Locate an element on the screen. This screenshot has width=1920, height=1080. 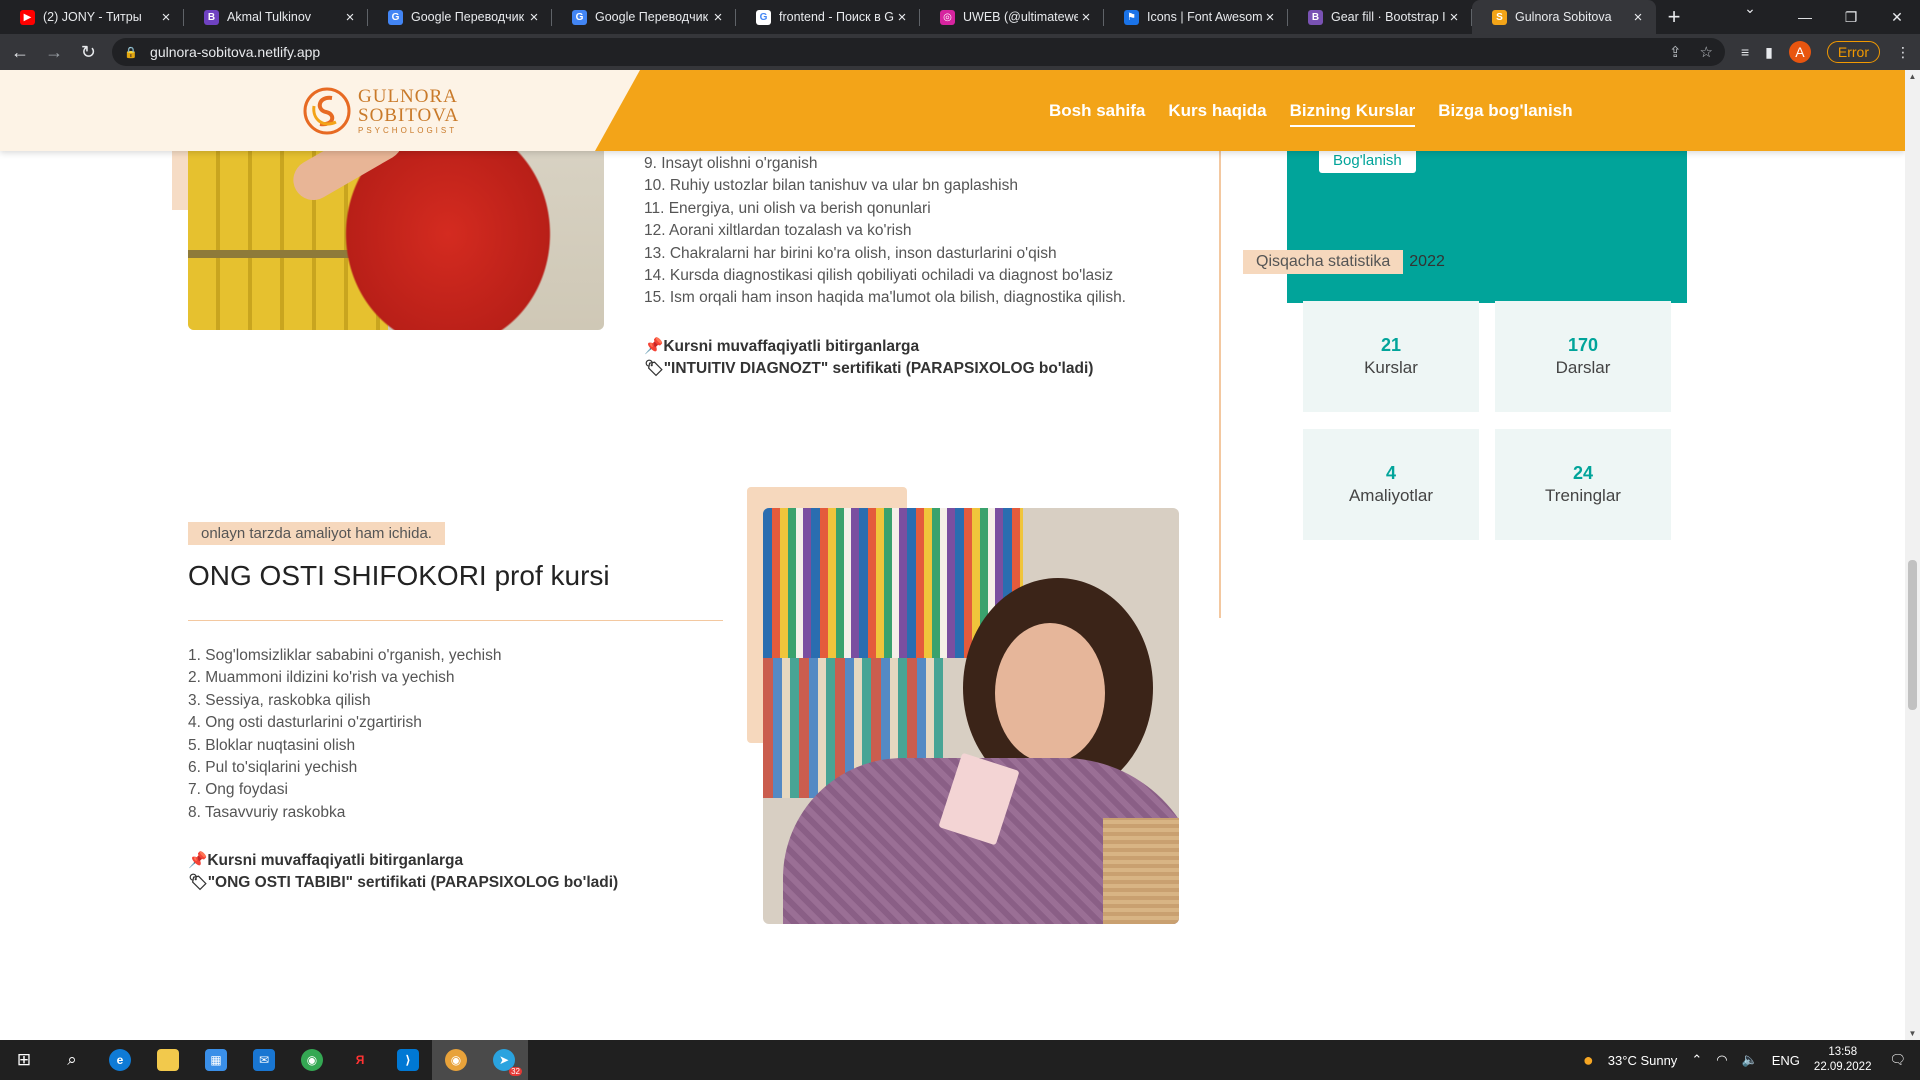
scroll-up-arrow-icon: ▲ is located at coordinates (1912, 76).